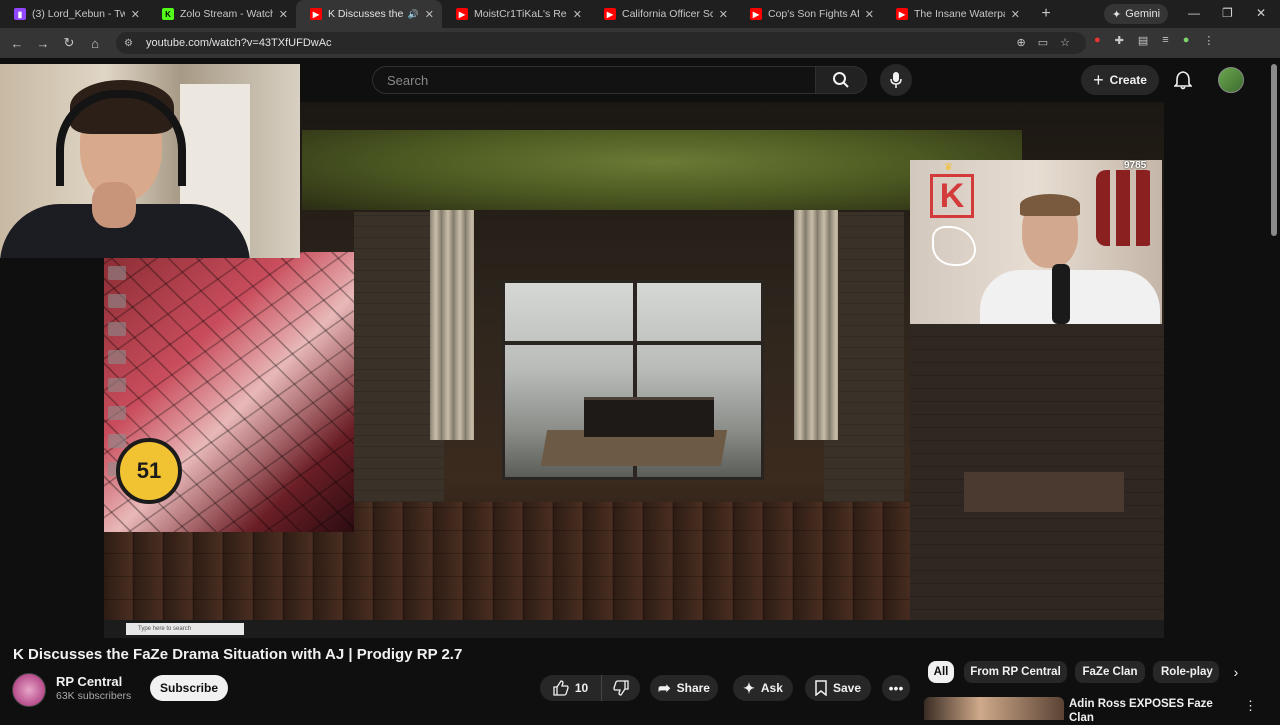  What do you see at coordinates (94, 696) in the screenshot?
I see `subscriber-count: 63K subscribers` at bounding box center [94, 696].